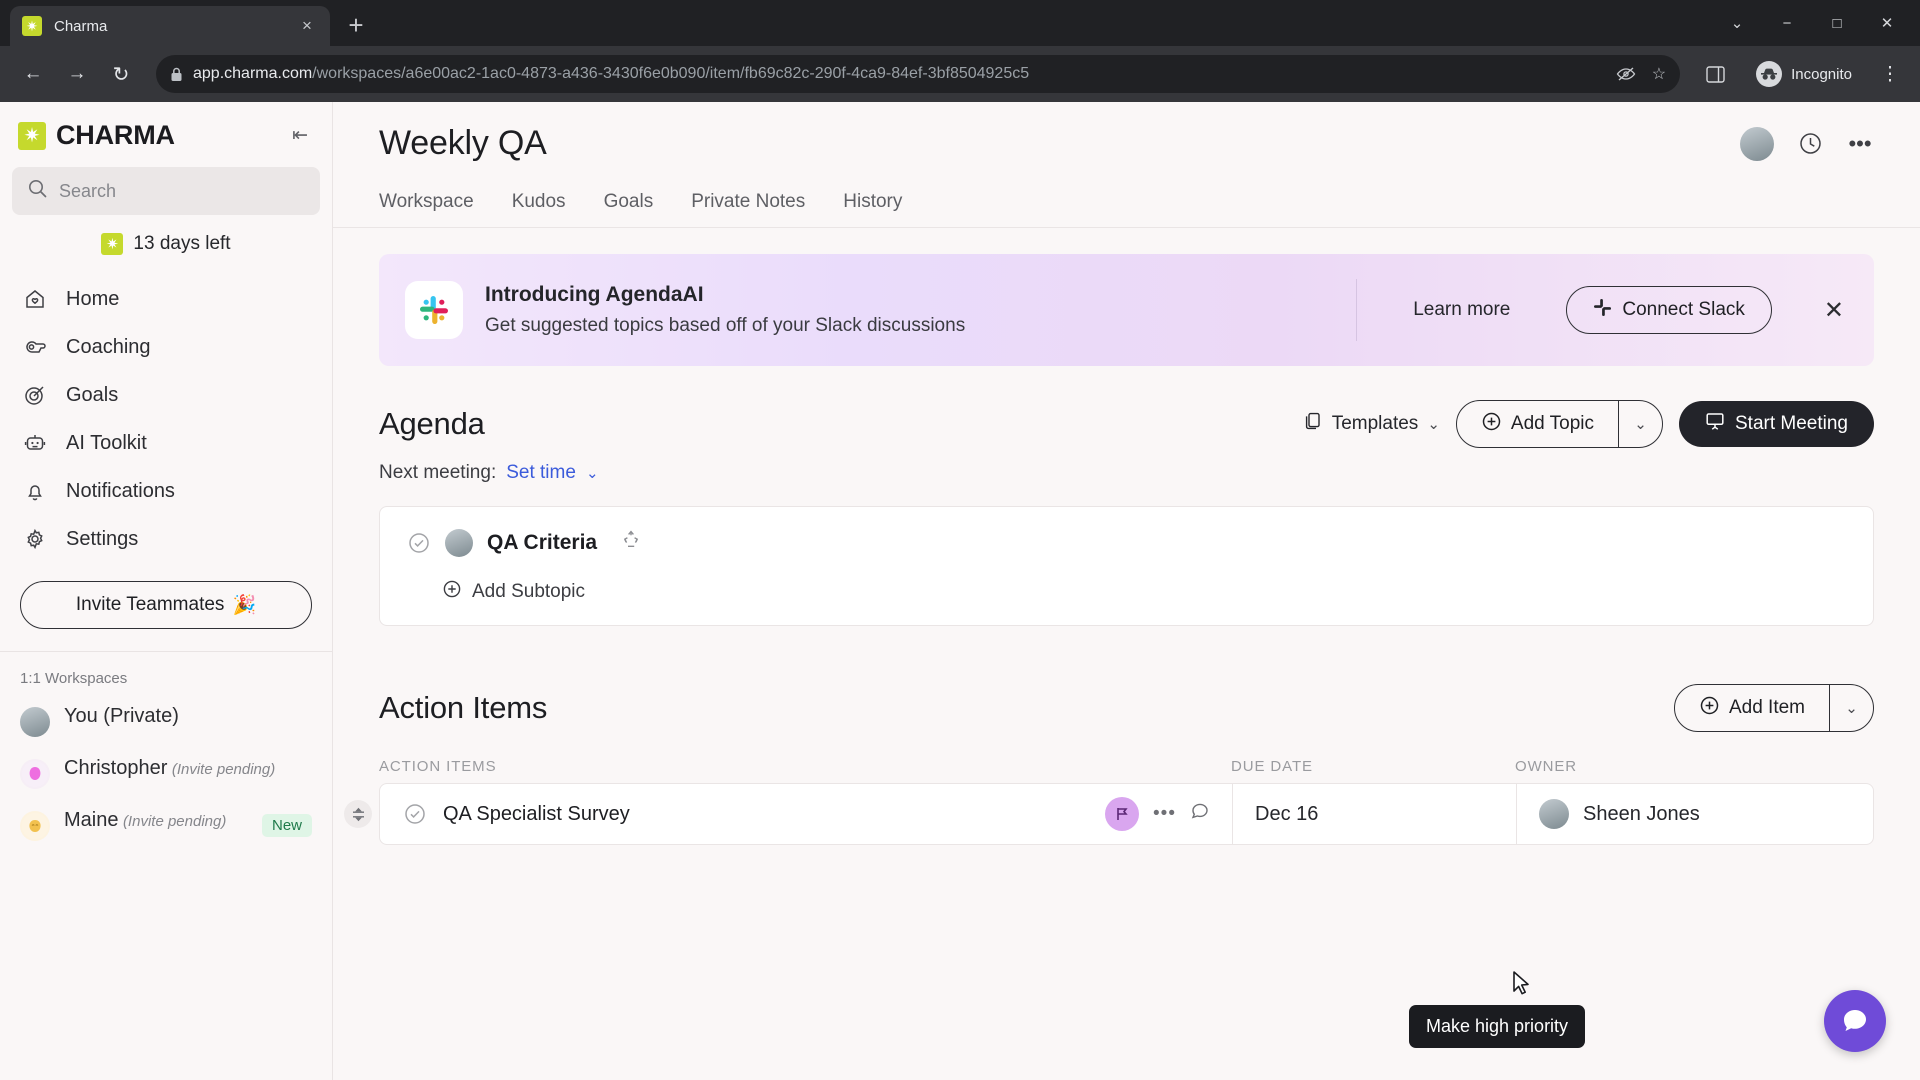 Image resolution: width=1920 pixels, height=1080 pixels. I want to click on connect-slack-label: Connect Slack, so click(1683, 309).